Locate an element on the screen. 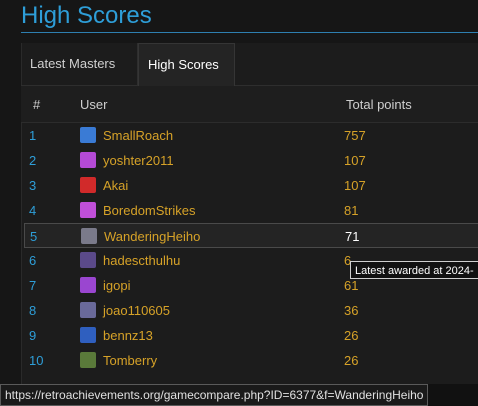  rank-cell: 5 is located at coordinates (34, 236).